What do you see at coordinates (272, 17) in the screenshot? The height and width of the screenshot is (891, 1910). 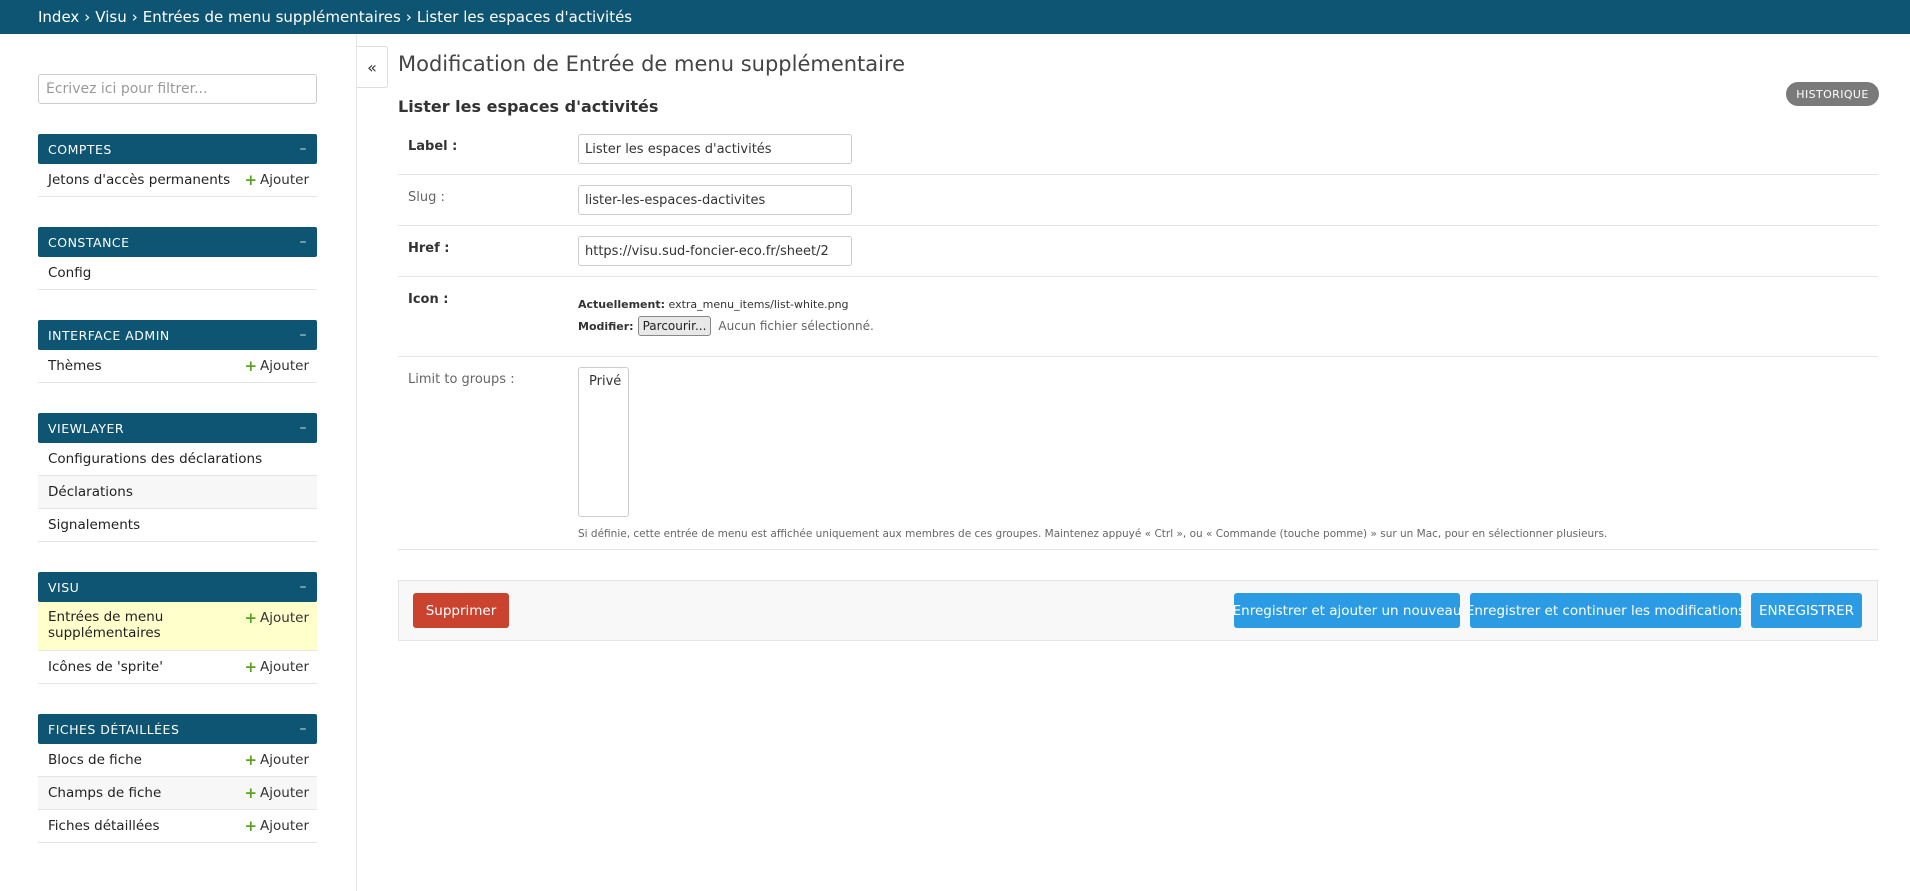 I see `breadcrumb-menu-entries-link: Entrées de menu supplémentaires` at bounding box center [272, 17].